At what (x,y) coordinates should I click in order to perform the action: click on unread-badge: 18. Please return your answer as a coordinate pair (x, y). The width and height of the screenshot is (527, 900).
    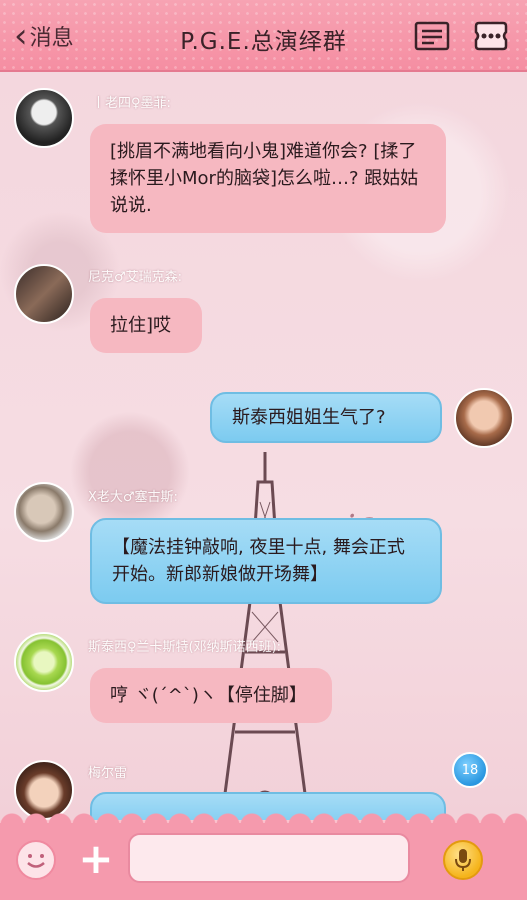
    Looking at the image, I should click on (470, 770).